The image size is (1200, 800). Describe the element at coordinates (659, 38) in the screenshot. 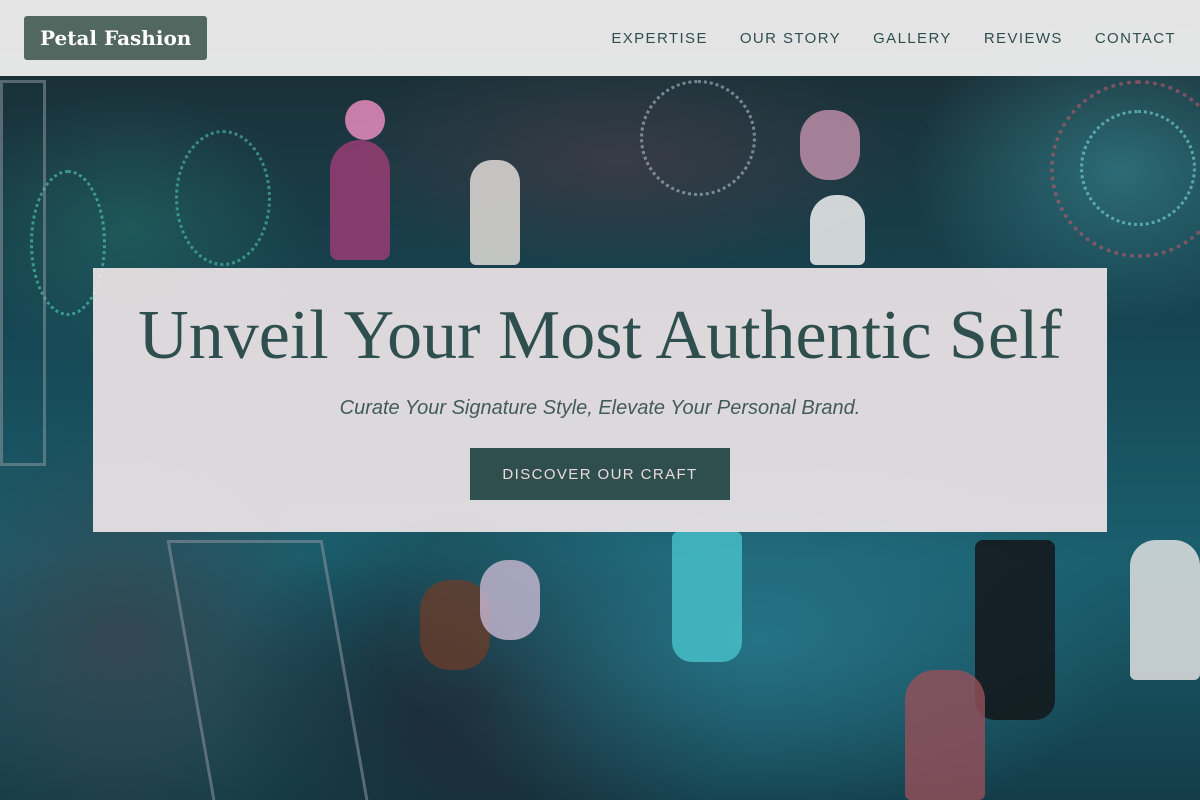

I see `nav-link-expertise: EXPERTISE` at that location.